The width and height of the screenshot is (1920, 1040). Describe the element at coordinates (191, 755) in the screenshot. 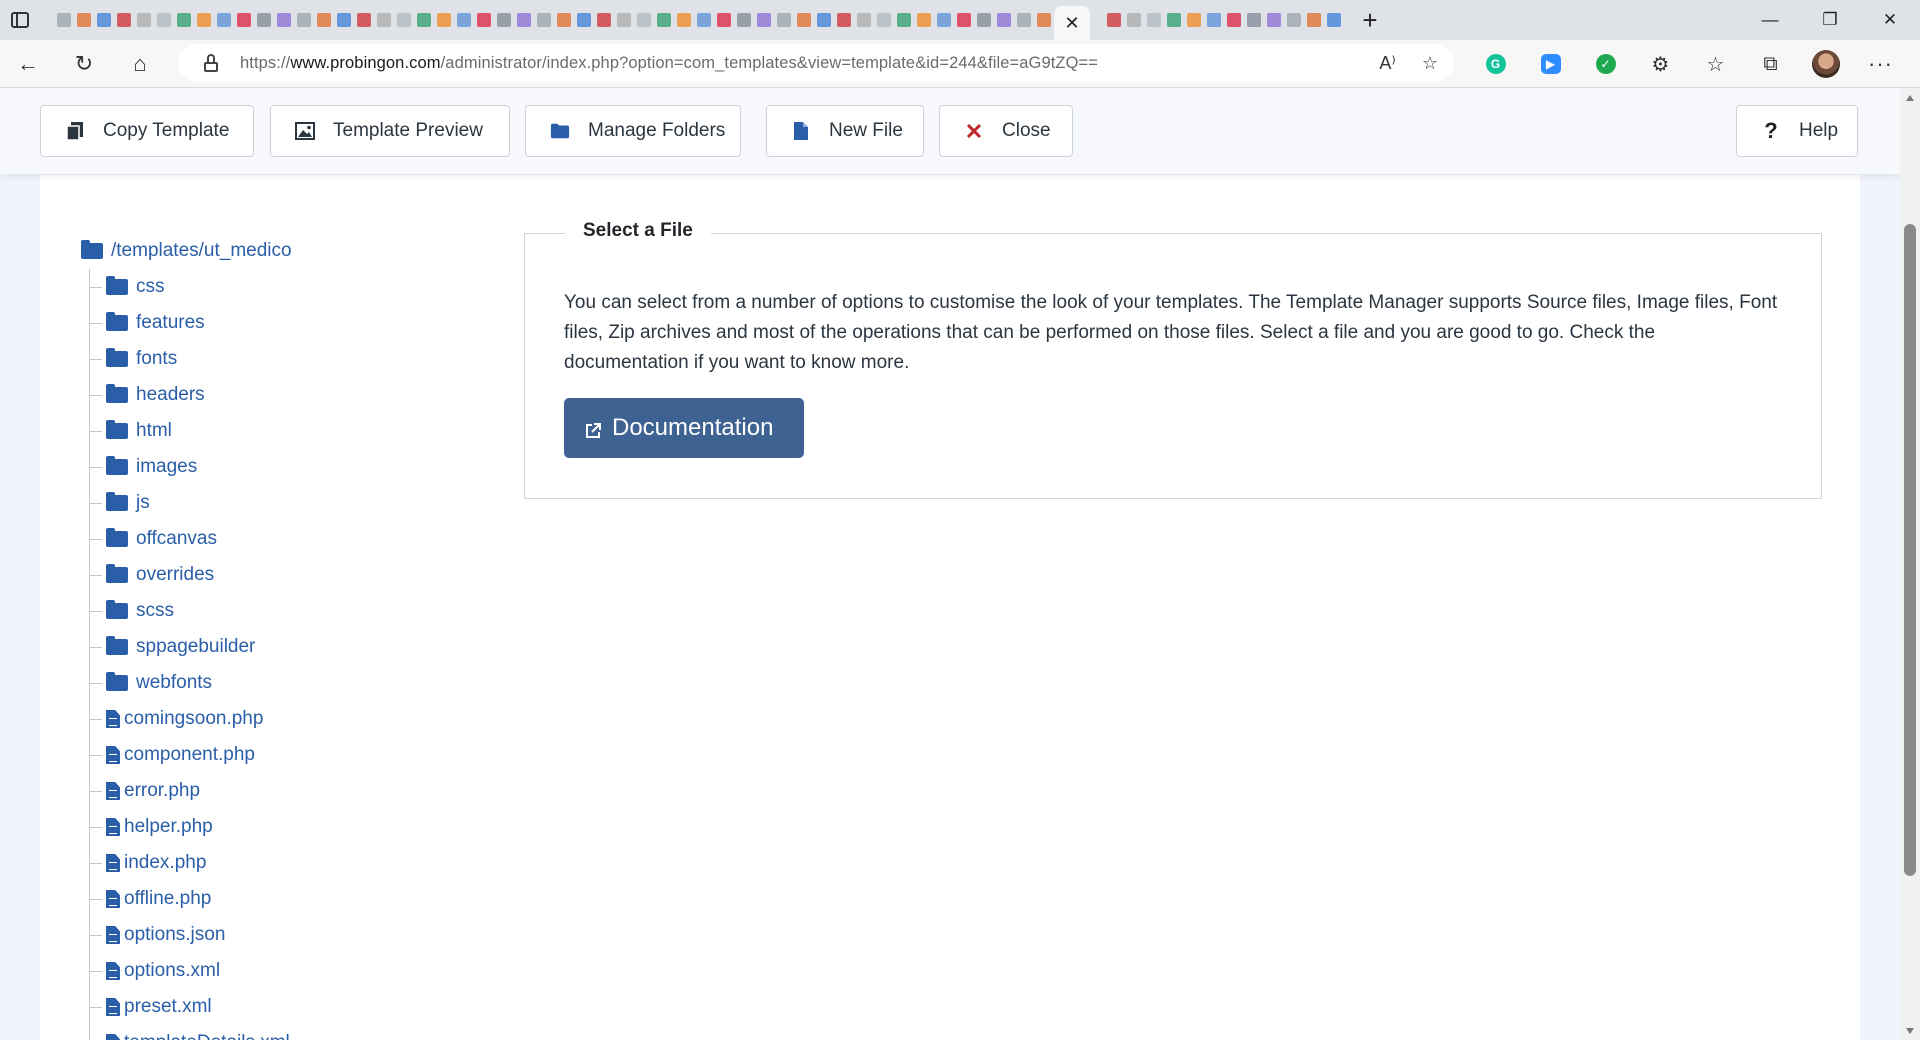

I see `tree-file: component.php` at that location.